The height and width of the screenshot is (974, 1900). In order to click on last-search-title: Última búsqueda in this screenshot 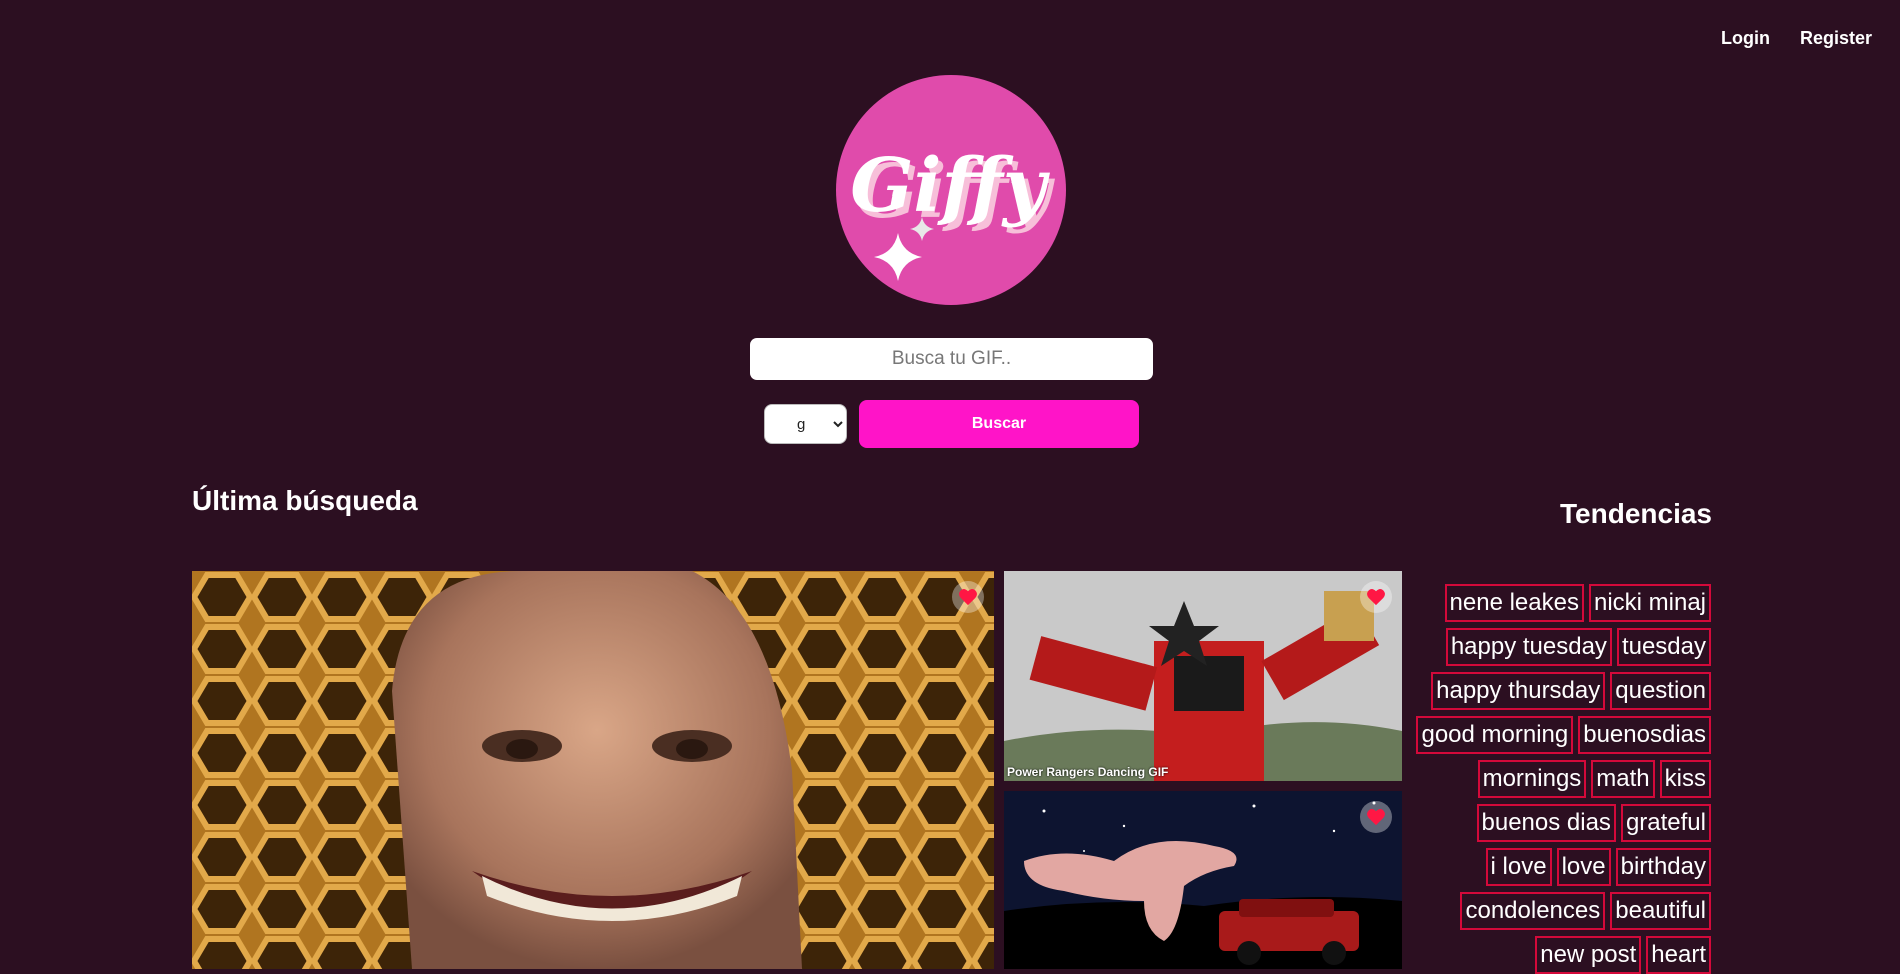, I will do `click(305, 500)`.